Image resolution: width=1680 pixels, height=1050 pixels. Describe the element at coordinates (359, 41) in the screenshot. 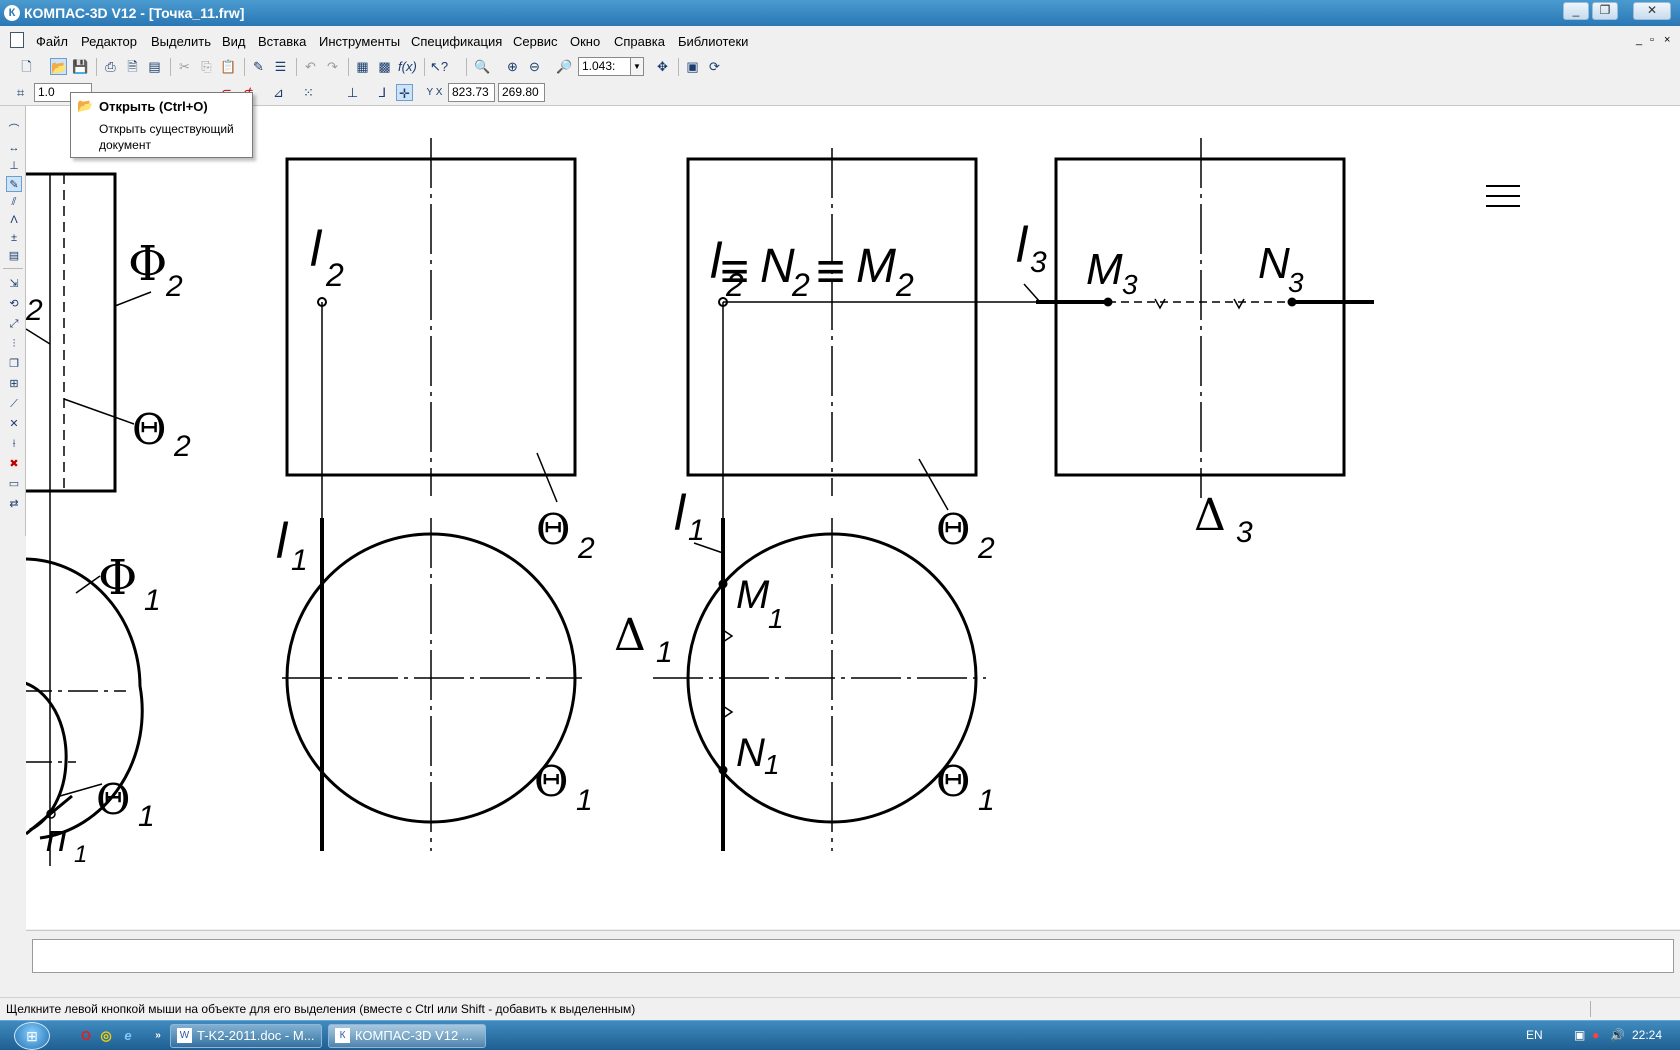

I see `menu-tools: Инструменты` at that location.